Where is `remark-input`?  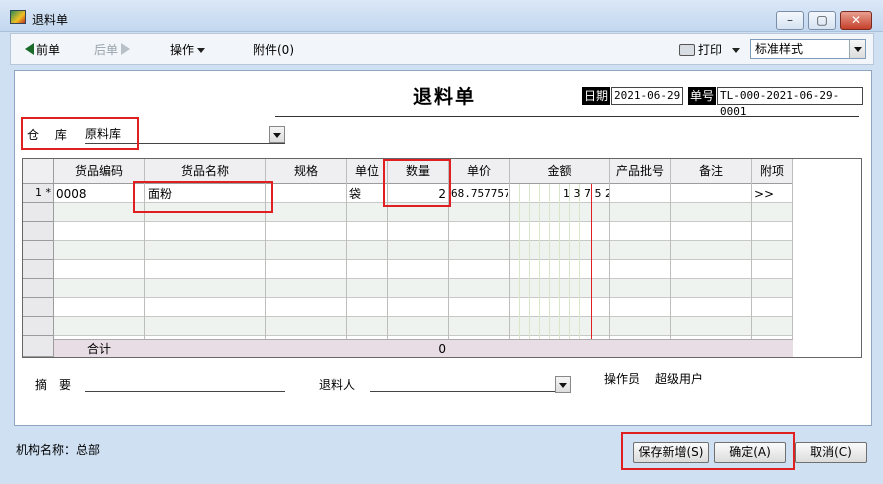 remark-input is located at coordinates (185, 391).